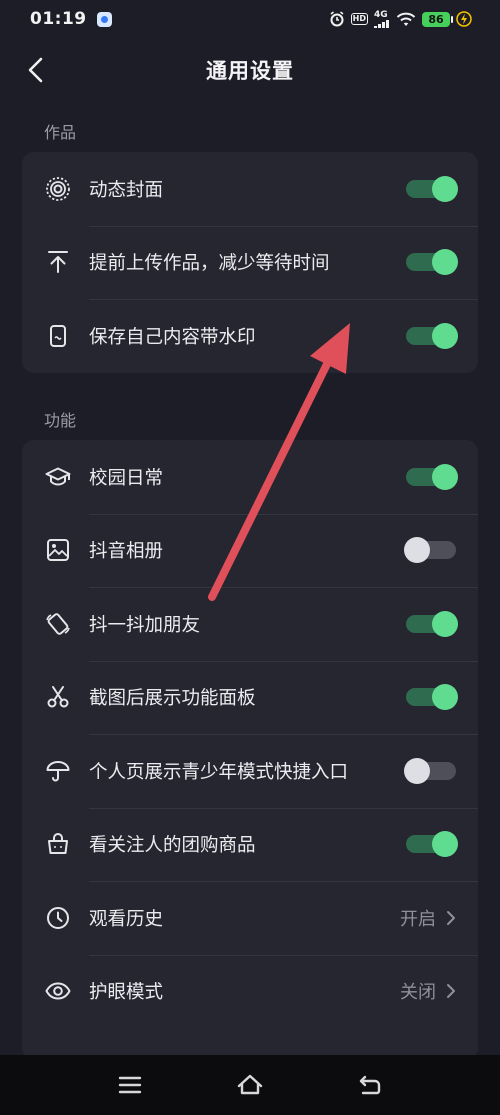 This screenshot has width=500, height=1115. I want to click on setting-row-pre-upload: 提前上传作品，减少等待时间, so click(250, 262).